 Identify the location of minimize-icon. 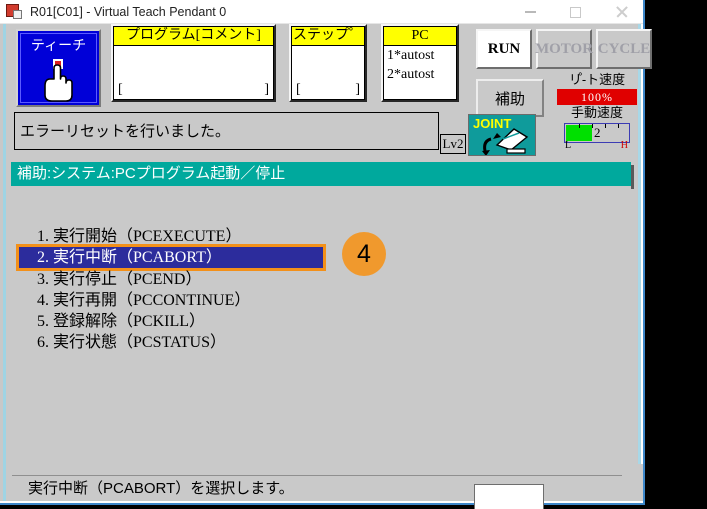
(530, 12).